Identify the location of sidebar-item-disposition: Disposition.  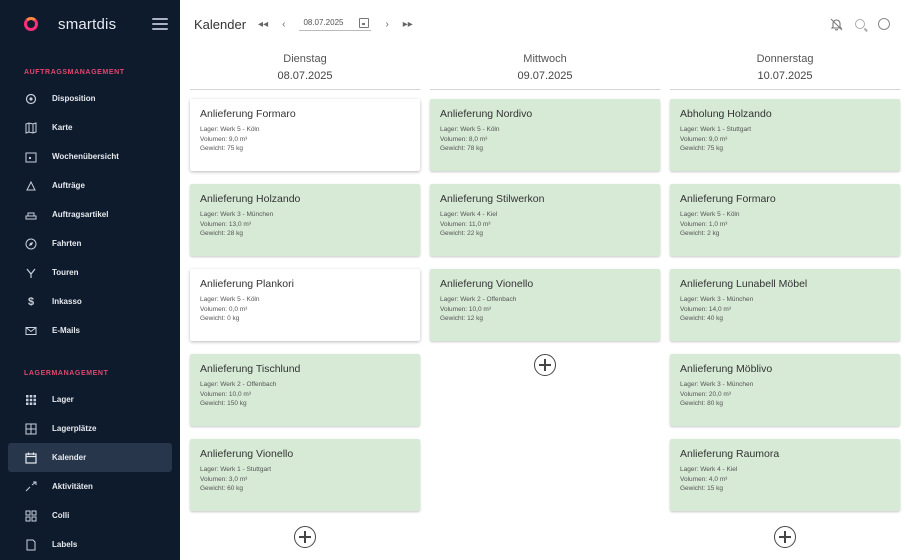
(90, 98).